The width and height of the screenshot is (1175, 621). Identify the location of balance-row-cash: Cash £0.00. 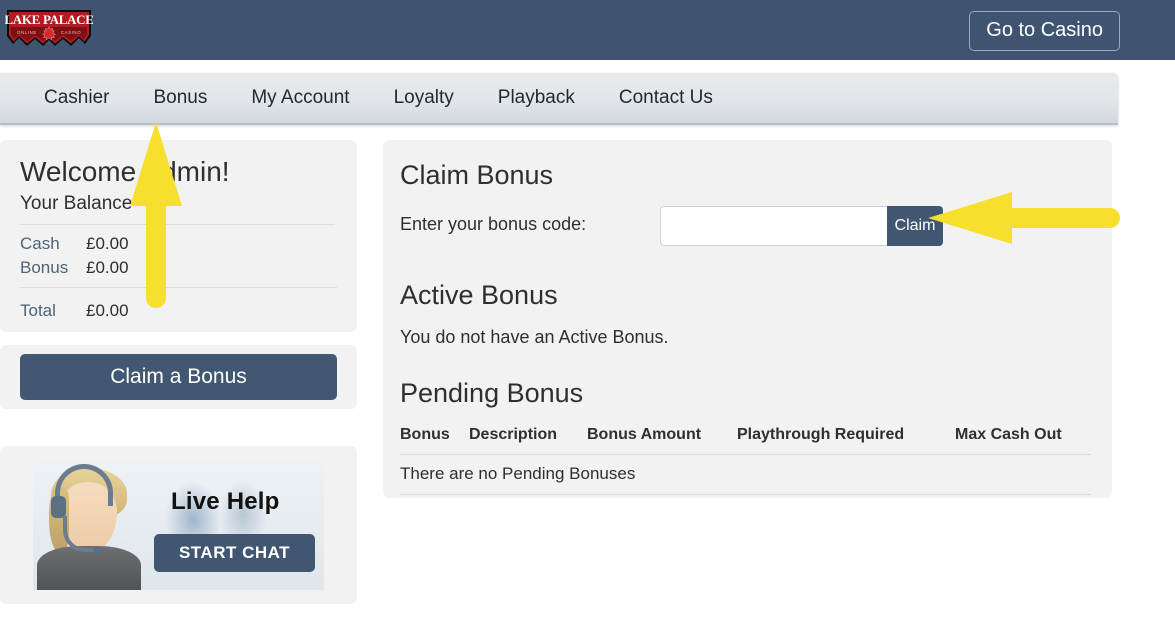
(178, 244).